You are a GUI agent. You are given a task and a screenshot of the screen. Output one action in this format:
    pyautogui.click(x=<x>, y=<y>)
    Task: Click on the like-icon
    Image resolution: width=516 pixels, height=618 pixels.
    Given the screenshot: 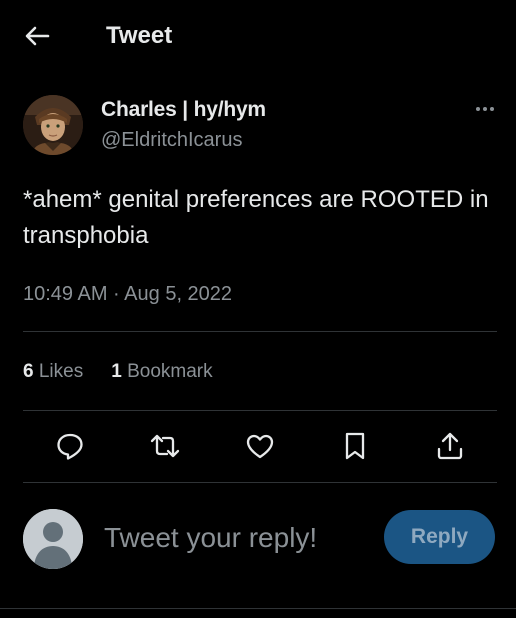 What is the action you would take?
    pyautogui.click(x=260, y=446)
    